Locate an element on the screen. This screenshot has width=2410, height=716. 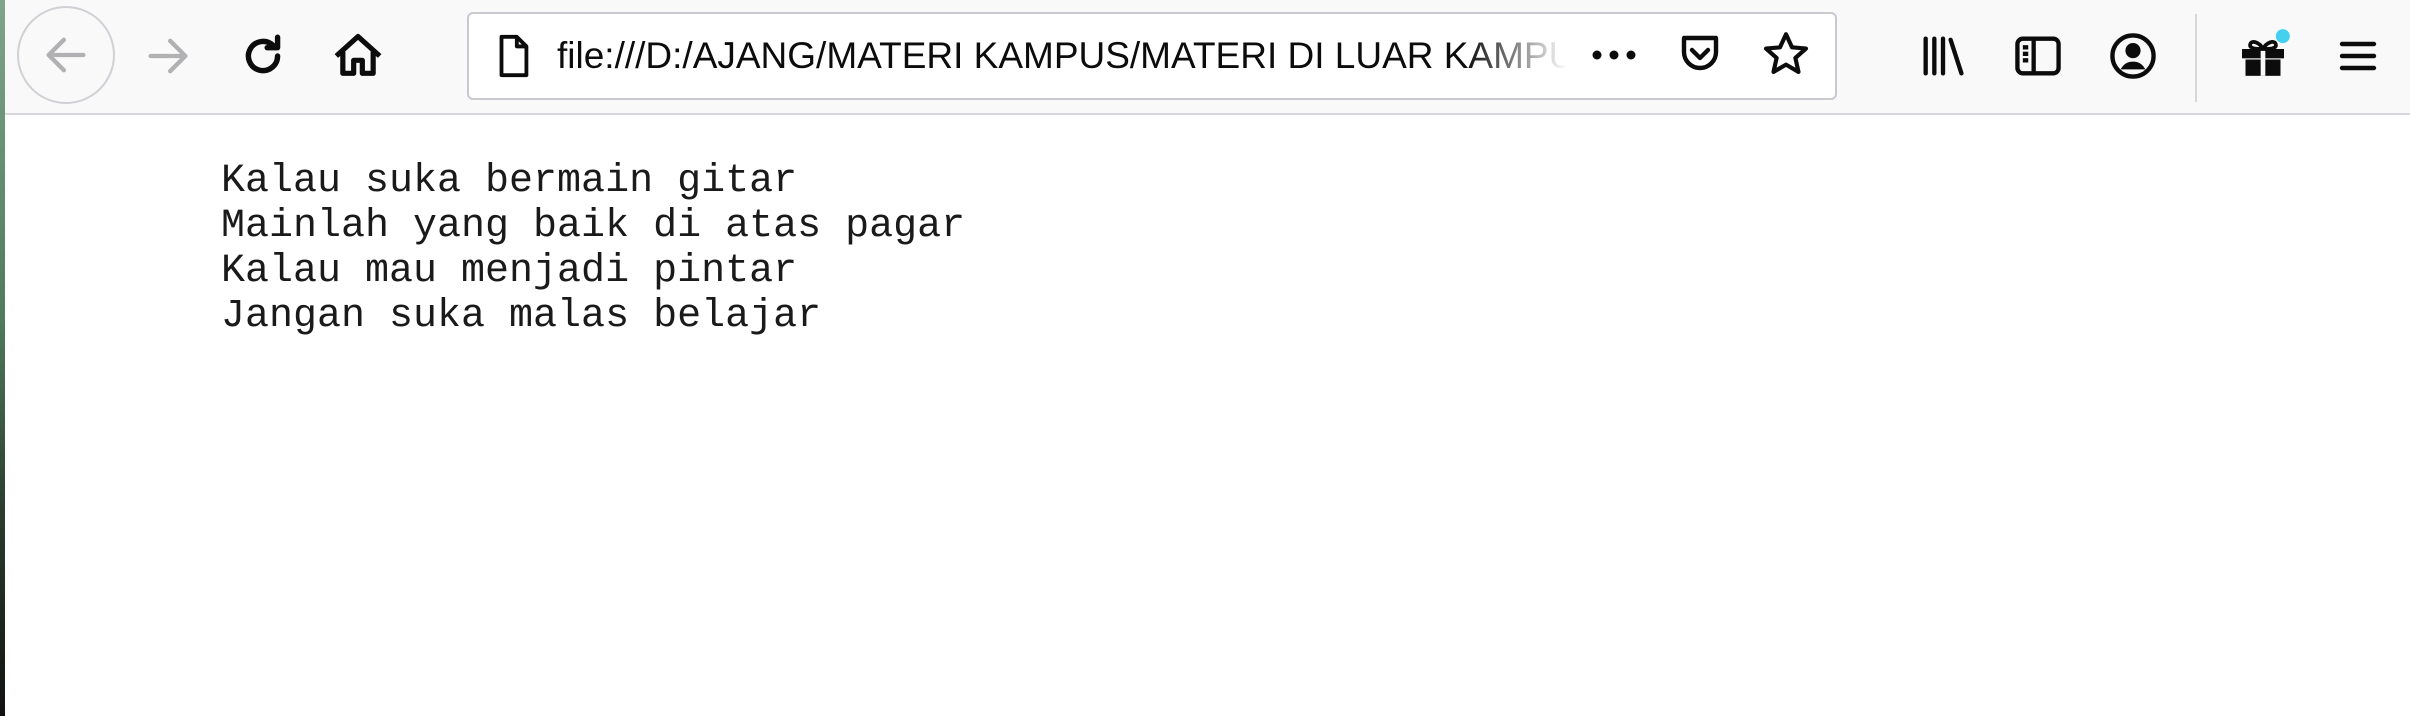
hamburger-menu-icon is located at coordinates (2358, 56).